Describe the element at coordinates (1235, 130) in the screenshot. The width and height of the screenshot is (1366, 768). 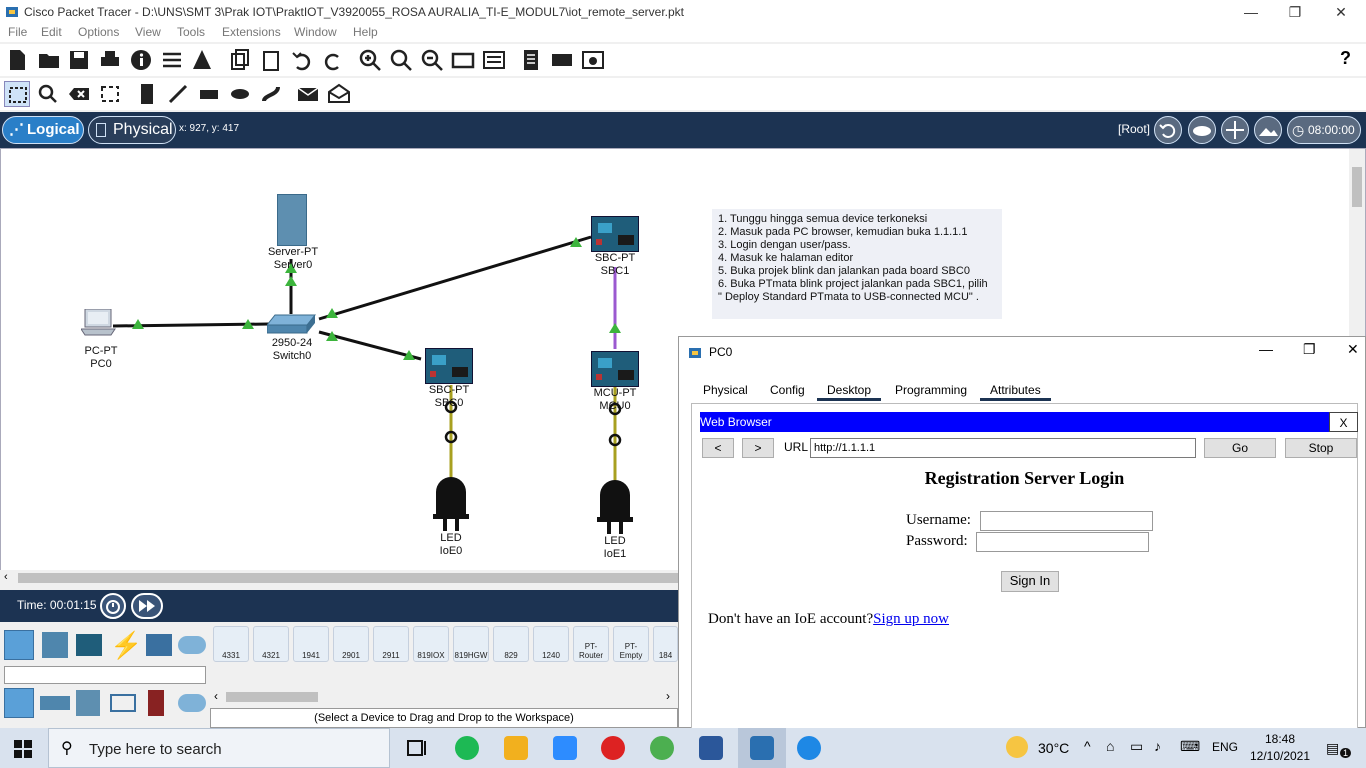
I see `move-icon` at that location.